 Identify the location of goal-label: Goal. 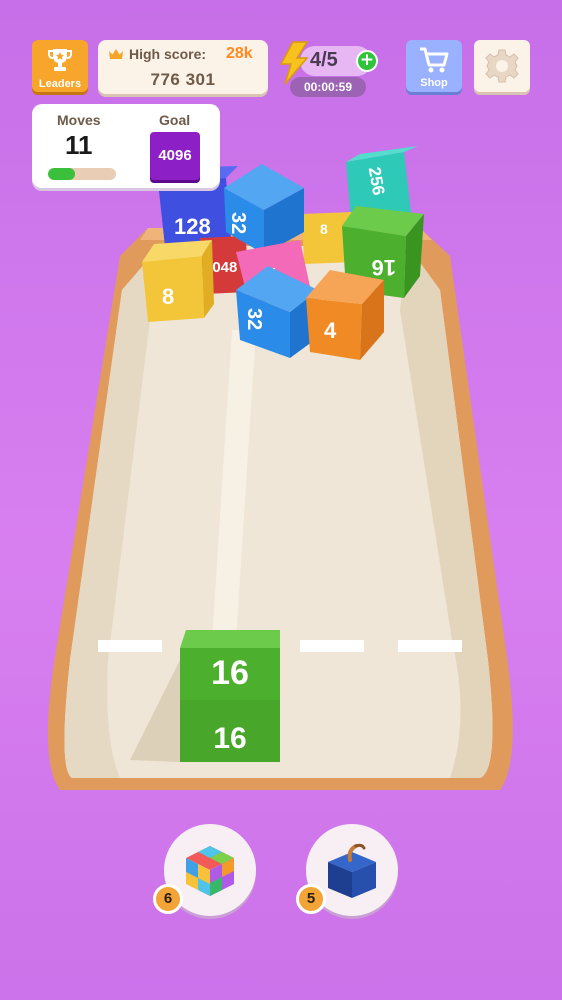
(175, 120).